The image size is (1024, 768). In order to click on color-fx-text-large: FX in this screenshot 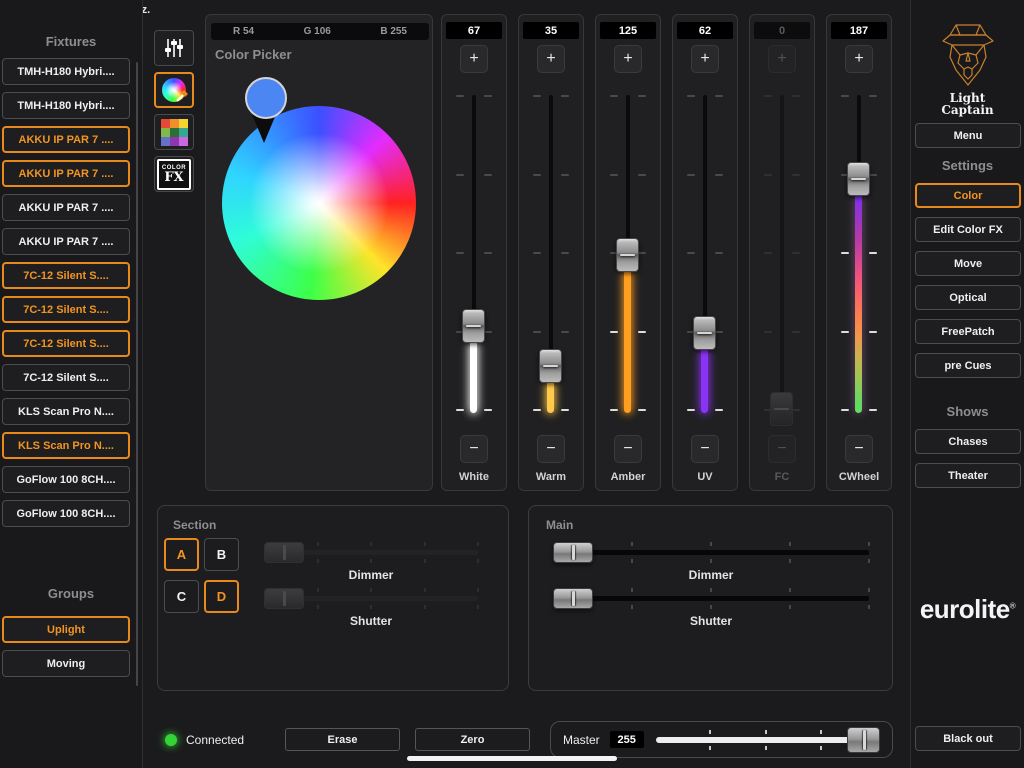, I will do `click(174, 177)`.